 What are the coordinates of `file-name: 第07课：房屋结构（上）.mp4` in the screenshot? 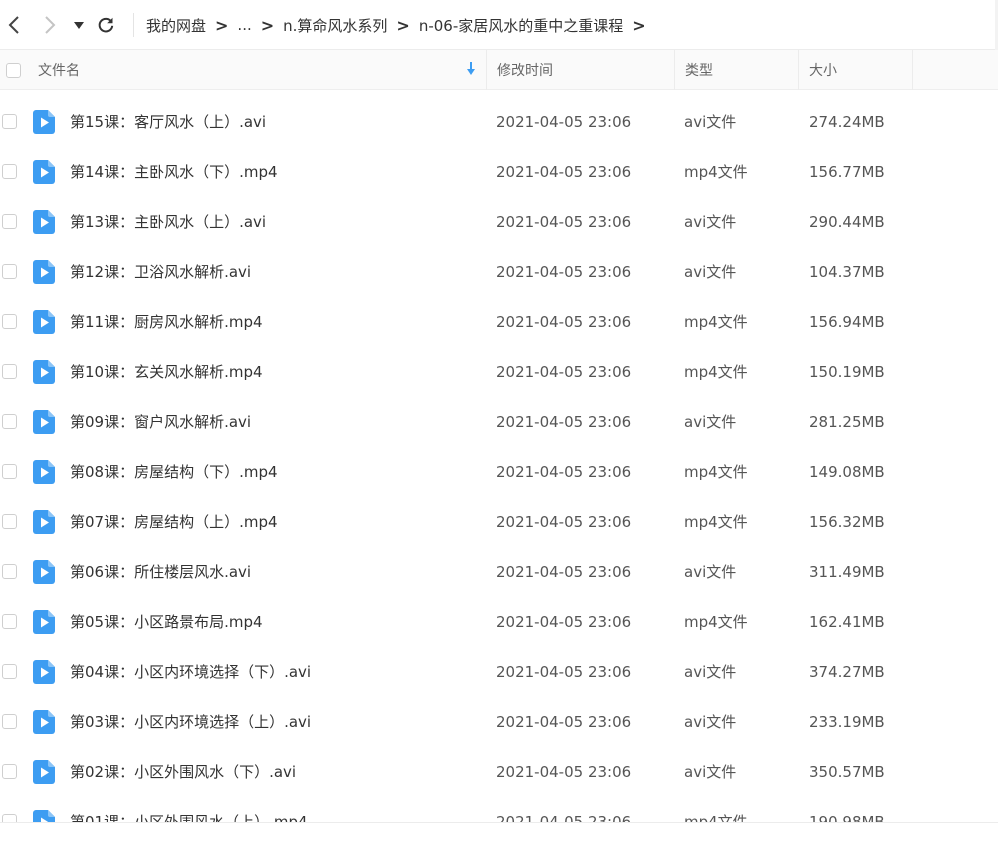 It's located at (174, 522).